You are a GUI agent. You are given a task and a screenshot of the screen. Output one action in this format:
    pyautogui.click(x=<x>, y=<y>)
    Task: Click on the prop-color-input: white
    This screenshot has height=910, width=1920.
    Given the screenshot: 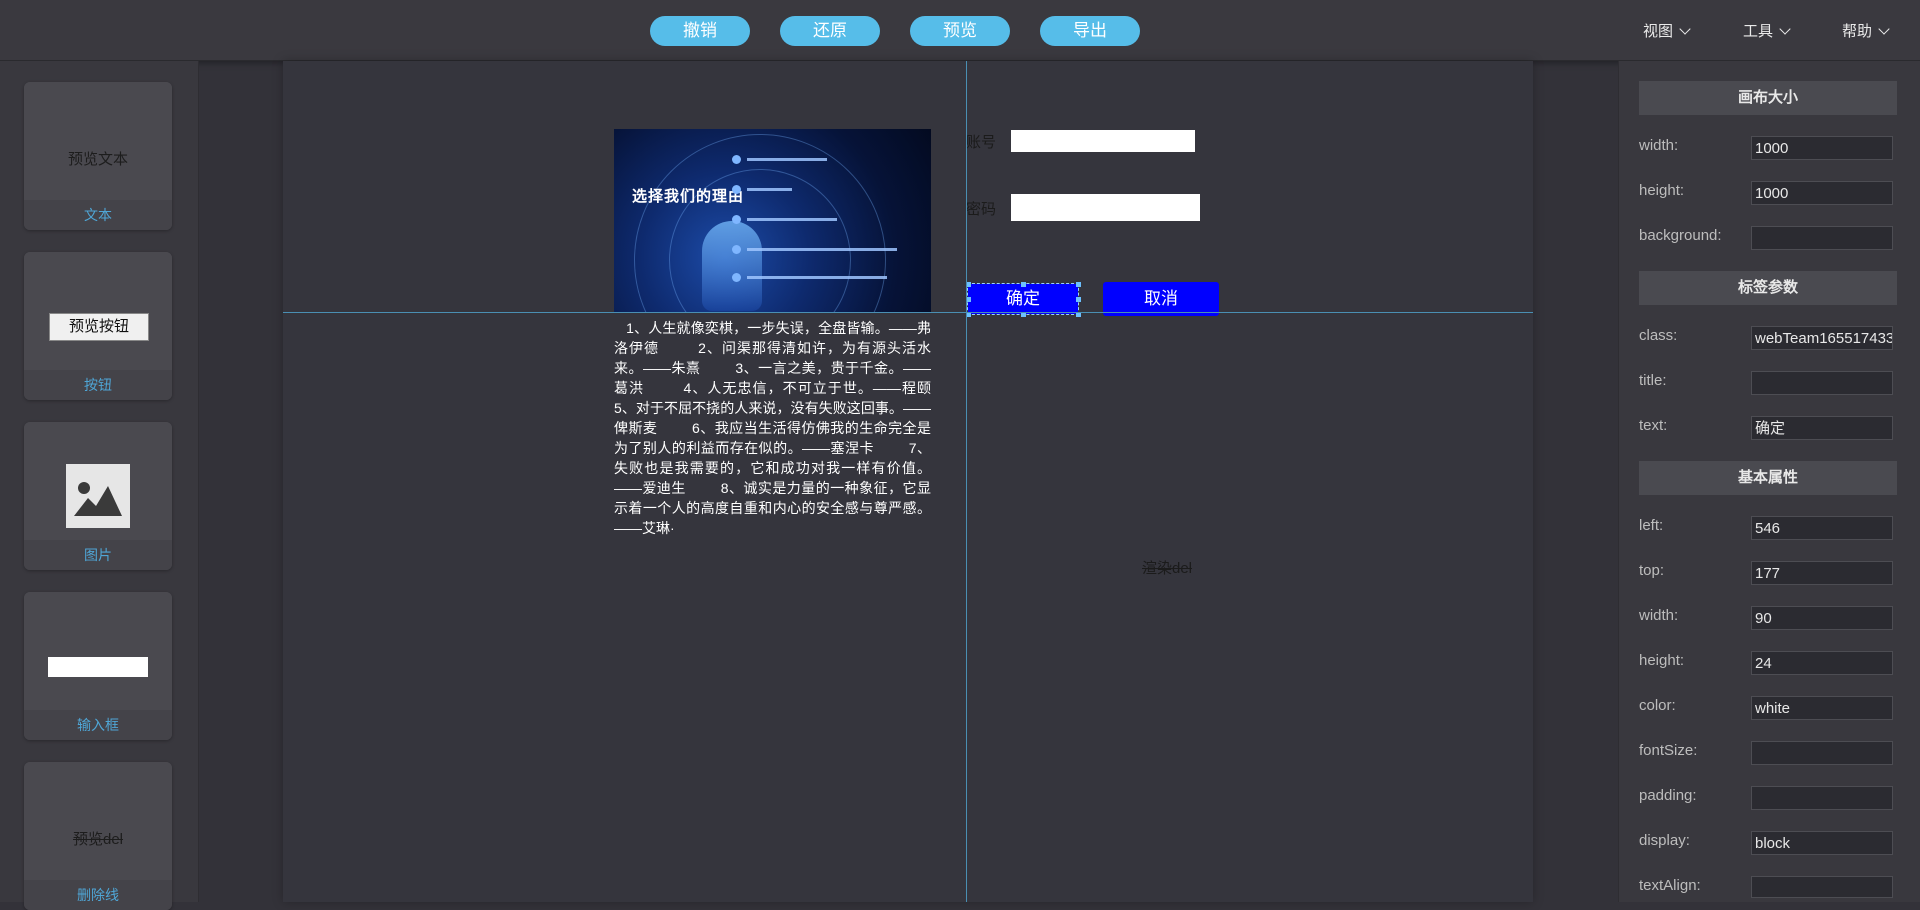 What is the action you would take?
    pyautogui.click(x=1822, y=708)
    